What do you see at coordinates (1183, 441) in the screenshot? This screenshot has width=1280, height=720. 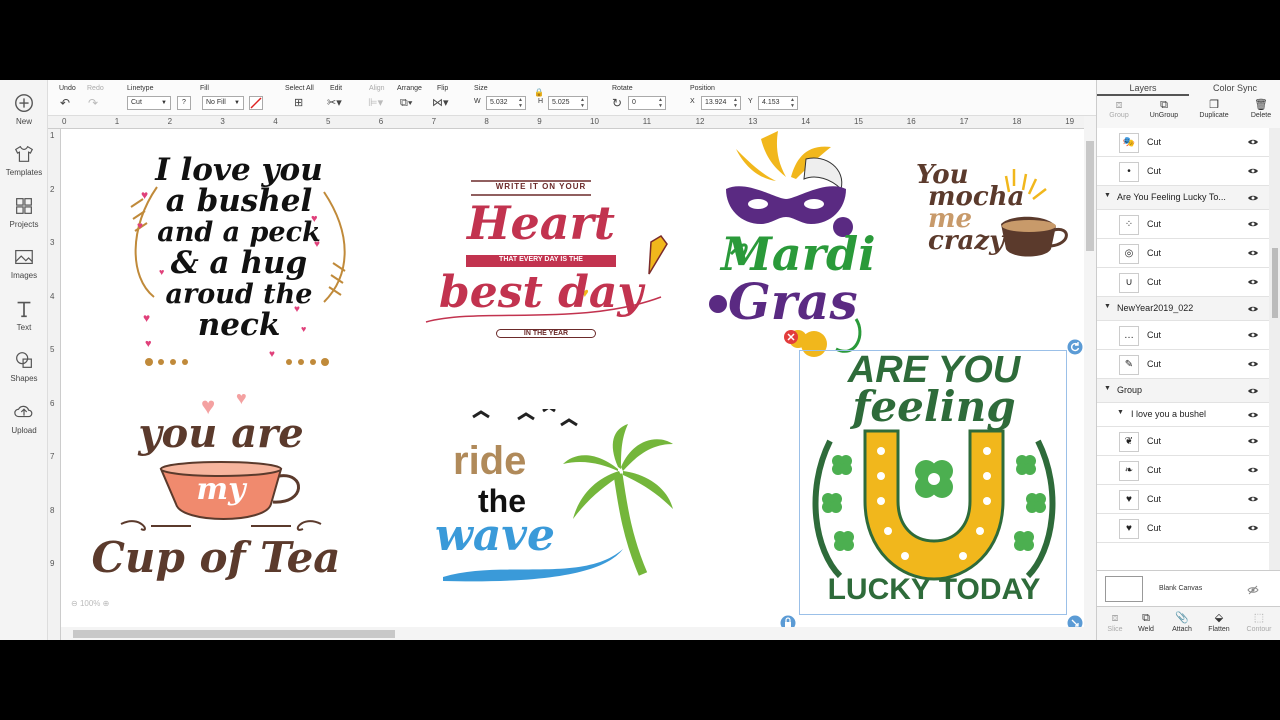 I see `layer-row: ❦ Cut` at bounding box center [1183, 441].